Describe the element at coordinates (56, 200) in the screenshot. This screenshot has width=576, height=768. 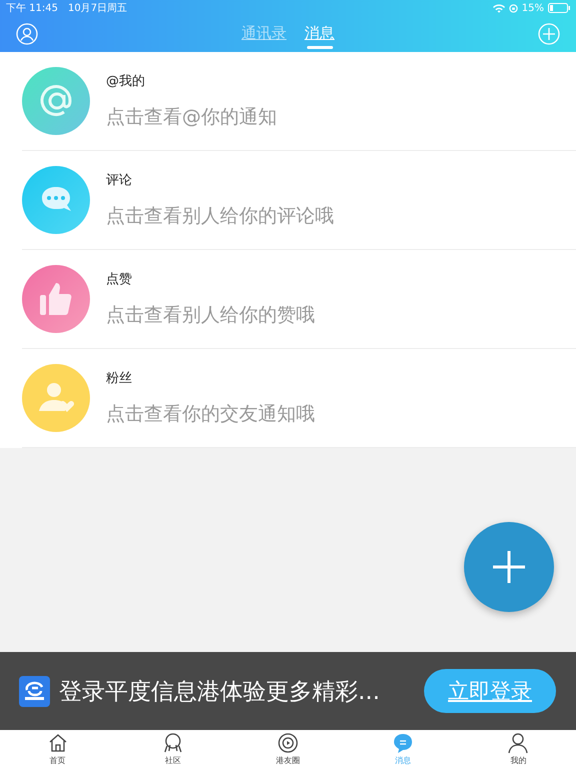
I see `speech-bubble-icon` at that location.